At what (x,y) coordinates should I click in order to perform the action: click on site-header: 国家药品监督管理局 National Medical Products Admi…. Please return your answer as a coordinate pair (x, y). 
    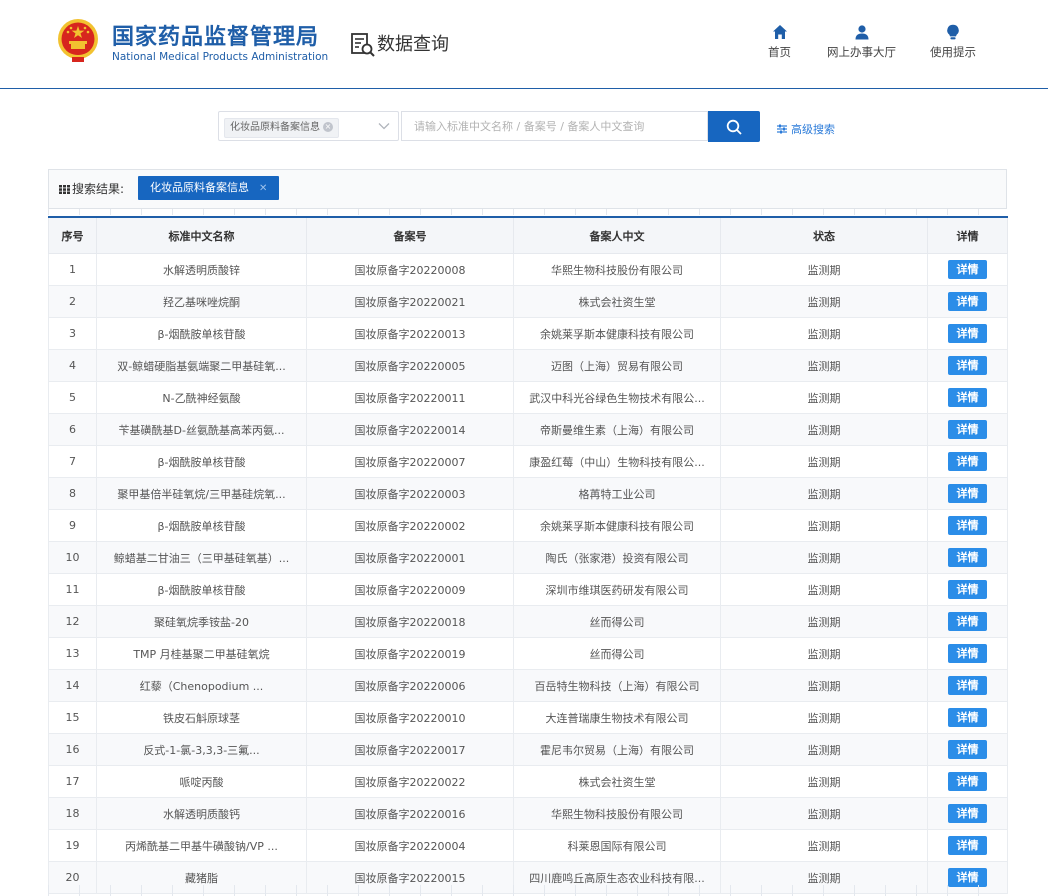
    Looking at the image, I should click on (524, 44).